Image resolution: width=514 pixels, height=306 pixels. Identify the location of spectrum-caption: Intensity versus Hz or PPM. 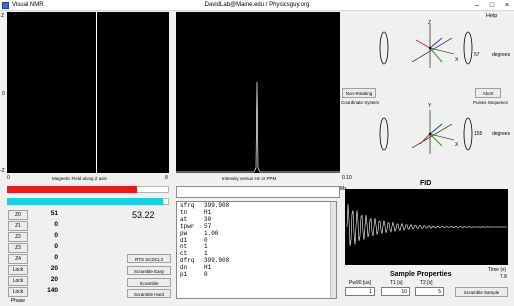
(249, 178).